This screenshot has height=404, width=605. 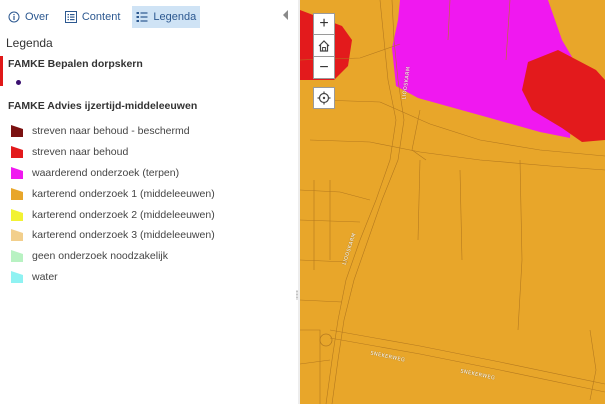 What do you see at coordinates (123, 235) in the screenshot?
I see `legend-item-label: karterend onderzoek 3 (middeleeuwen)` at bounding box center [123, 235].